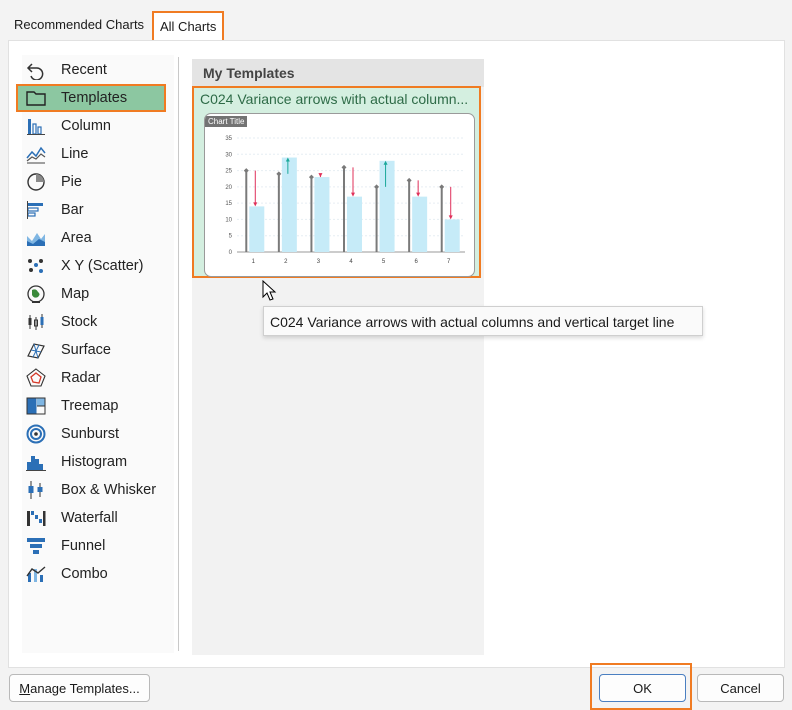 The image size is (792, 710). What do you see at coordinates (84, 70) in the screenshot?
I see `sidebar-item-label: Recent` at bounding box center [84, 70].